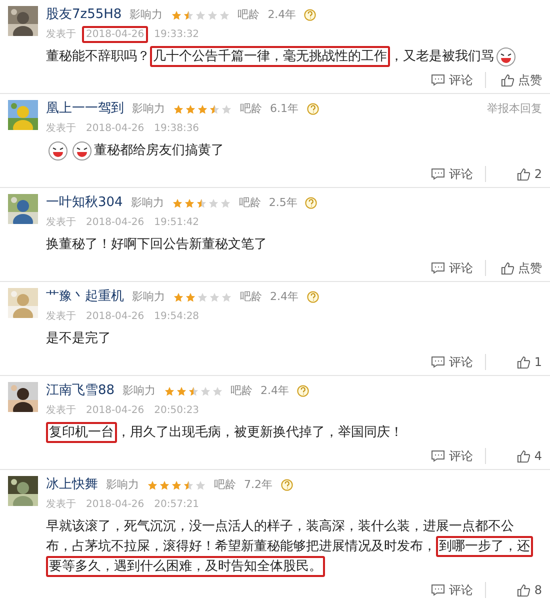 The height and width of the screenshot is (607, 550). What do you see at coordinates (72, 485) in the screenshot?
I see `username: 冰上快舞` at bounding box center [72, 485].